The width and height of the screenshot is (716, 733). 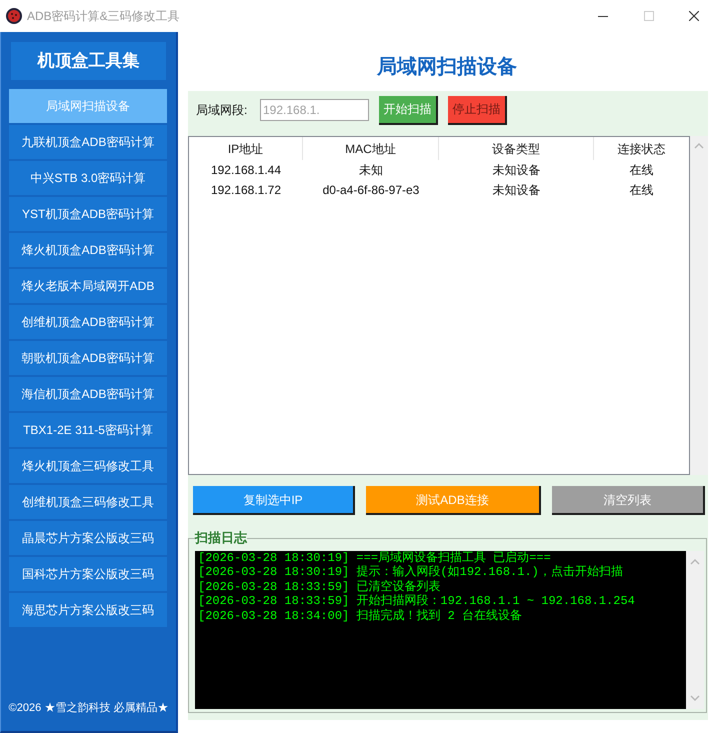 What do you see at coordinates (649, 16) in the screenshot?
I see `maximize-icon` at bounding box center [649, 16].